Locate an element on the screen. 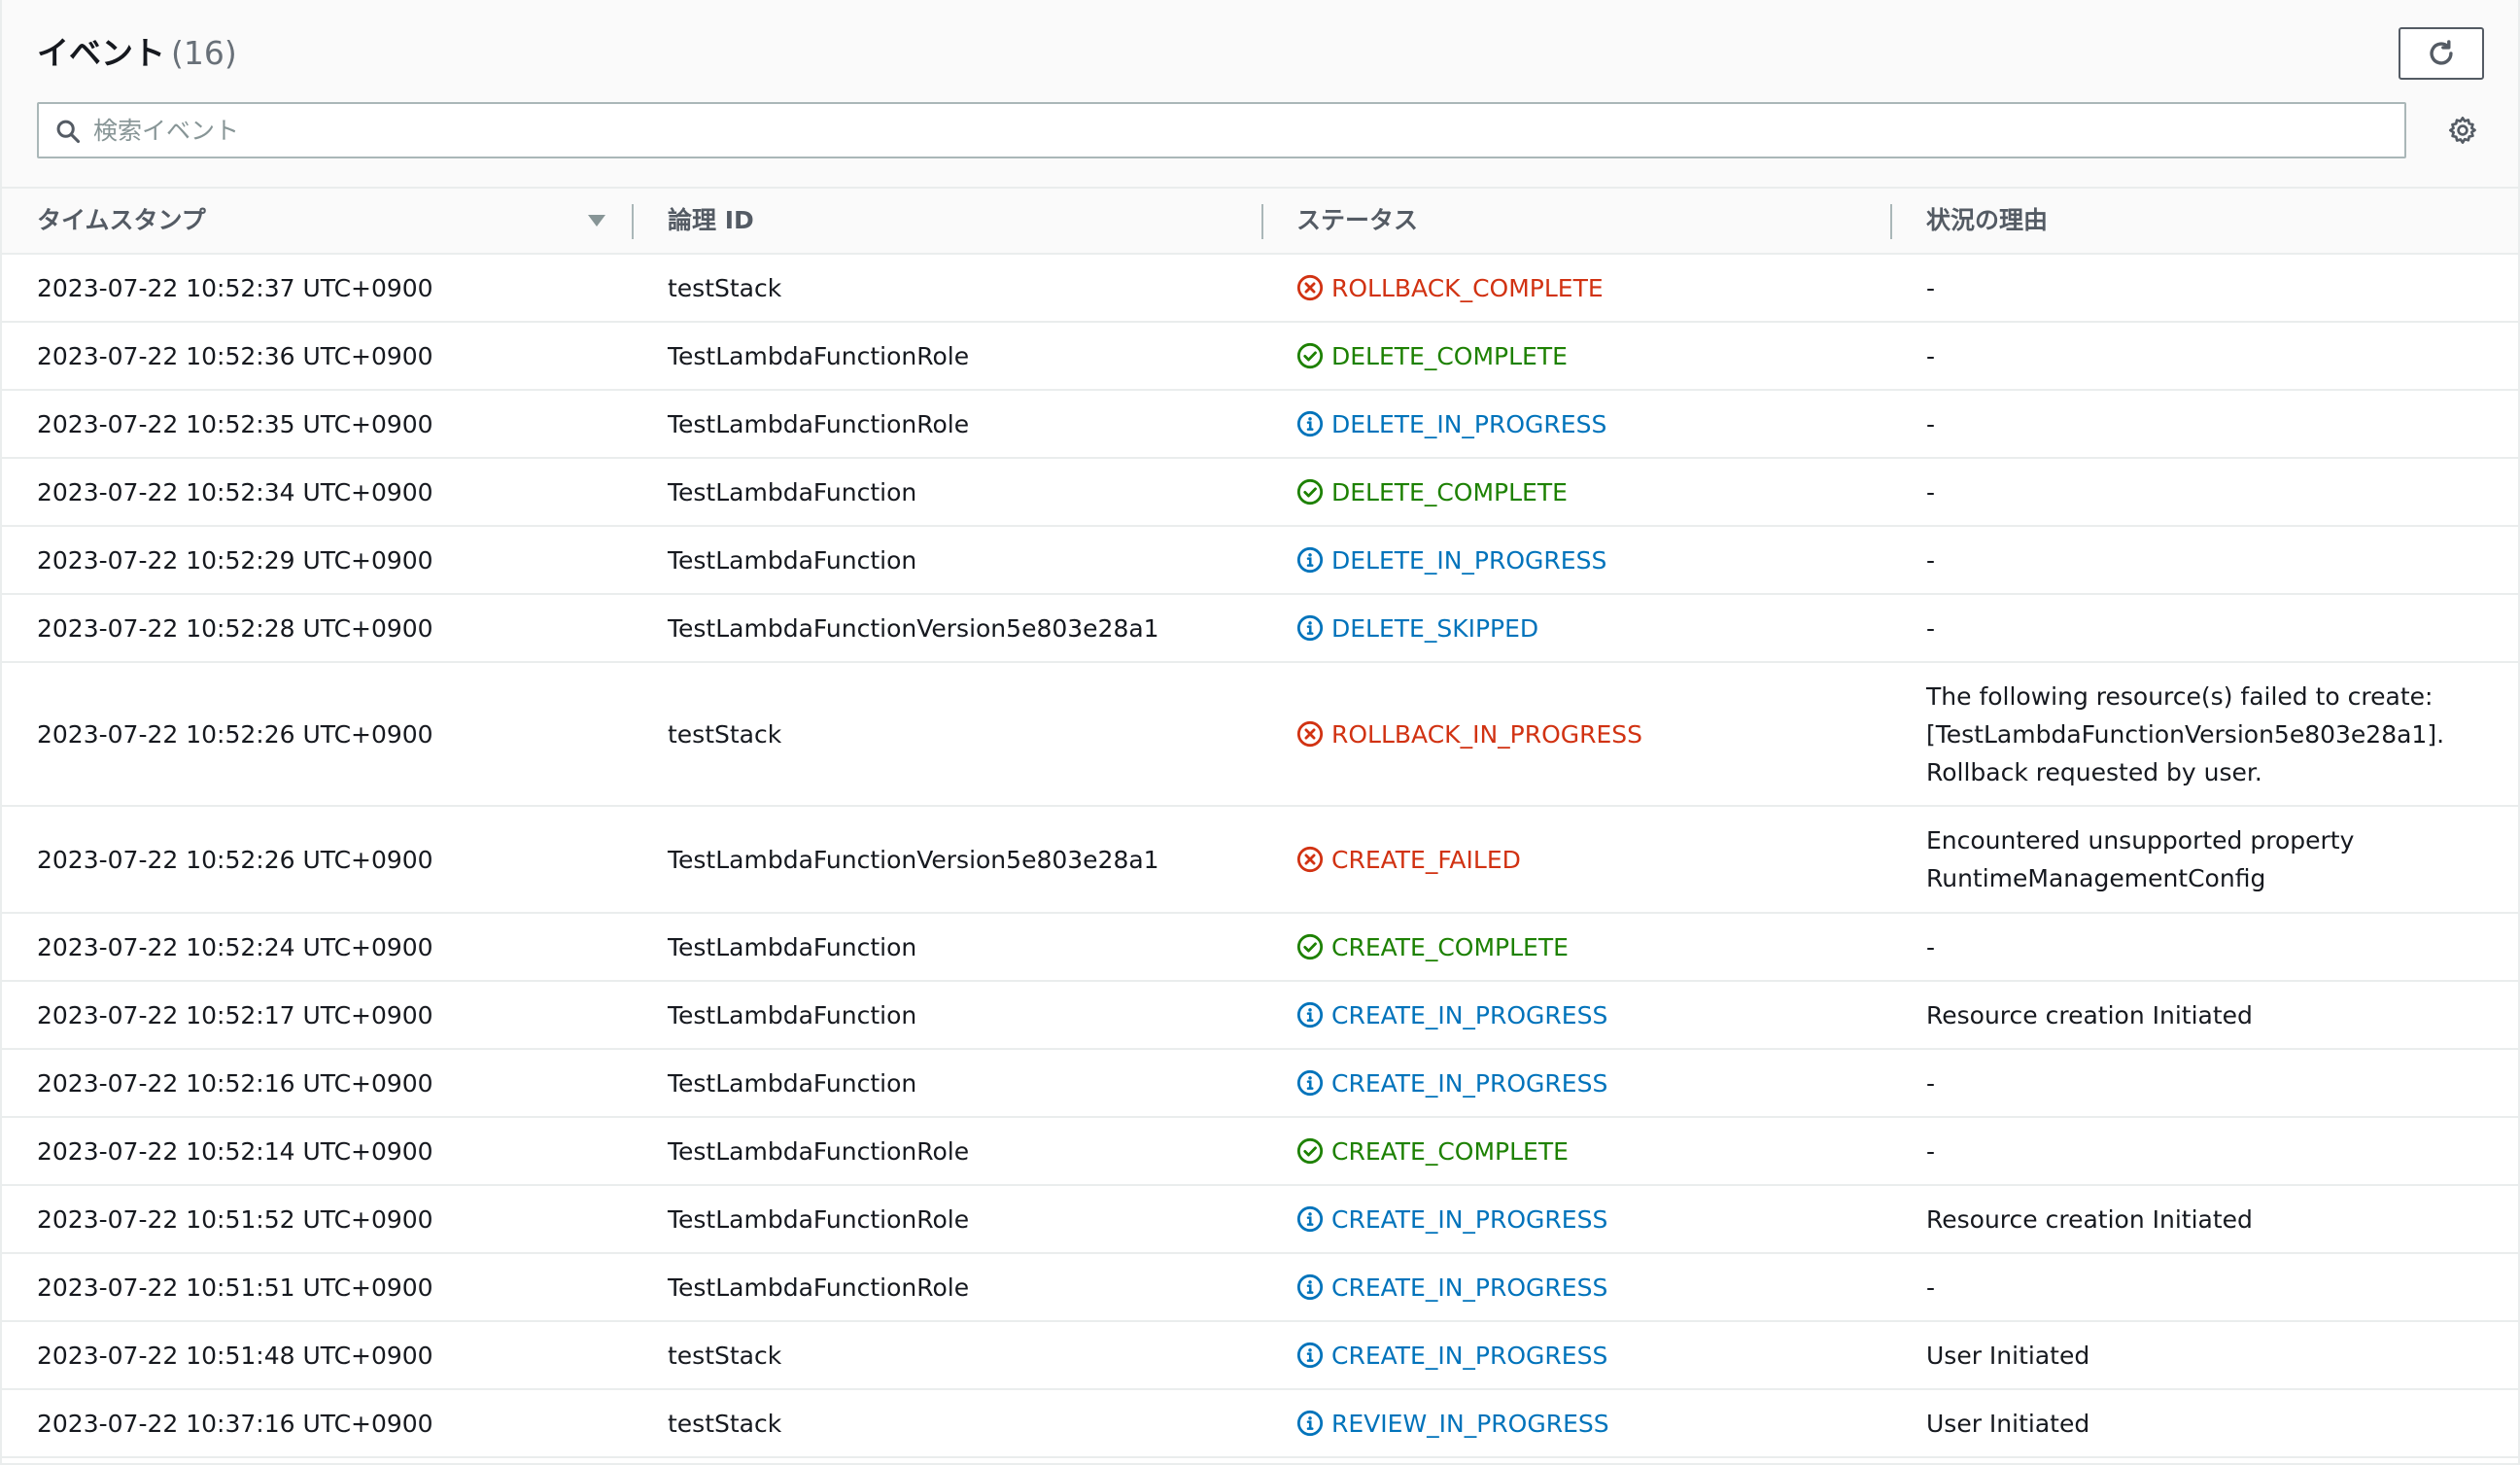  status-text: CREATE_FAILED is located at coordinates (1426, 859).